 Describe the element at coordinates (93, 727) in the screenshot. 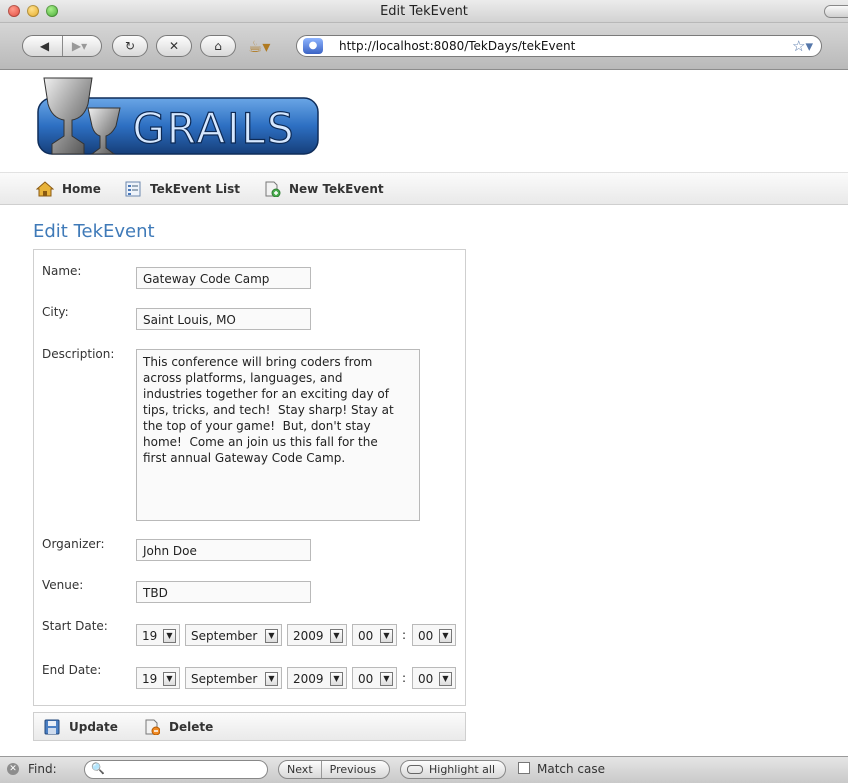

I see `update-label: Update` at that location.